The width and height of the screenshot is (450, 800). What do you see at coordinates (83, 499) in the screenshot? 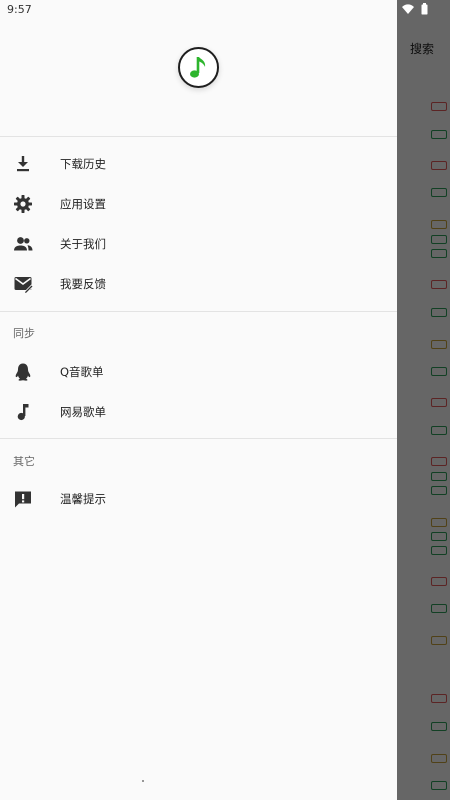
I see `menu-item-label: 温馨提示` at bounding box center [83, 499].